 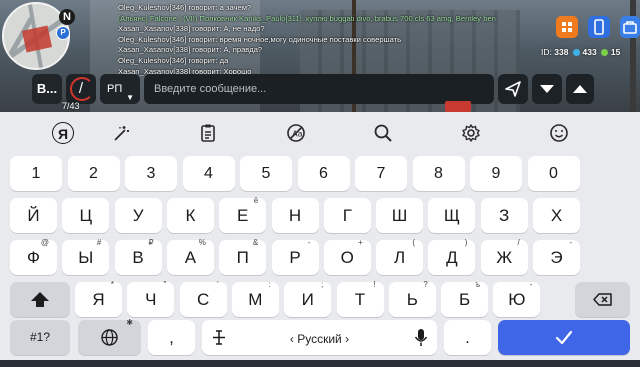 What do you see at coordinates (33, 215) in the screenshot?
I see `key-letter: й` at bounding box center [33, 215].